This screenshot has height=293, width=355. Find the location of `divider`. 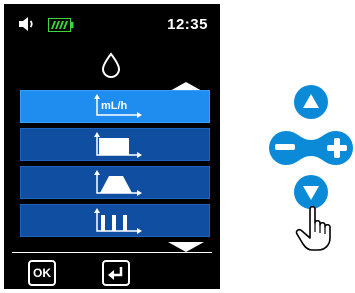

divider is located at coordinates (112, 252).